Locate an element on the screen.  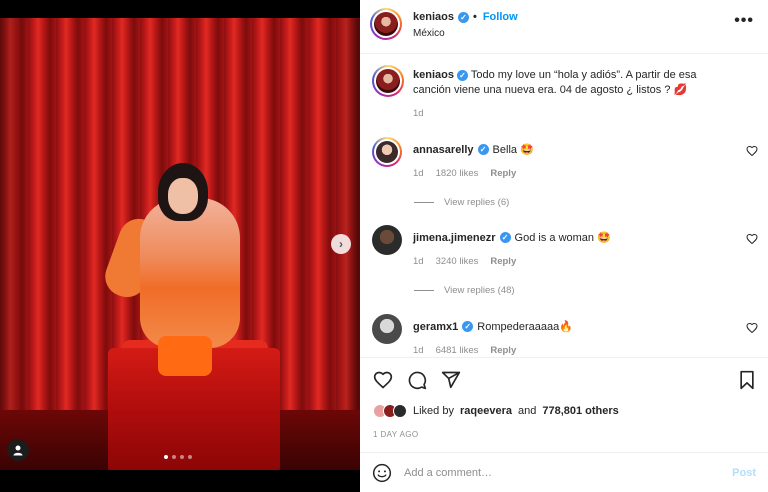
more-options-icon: ••• is located at coordinates (744, 21).